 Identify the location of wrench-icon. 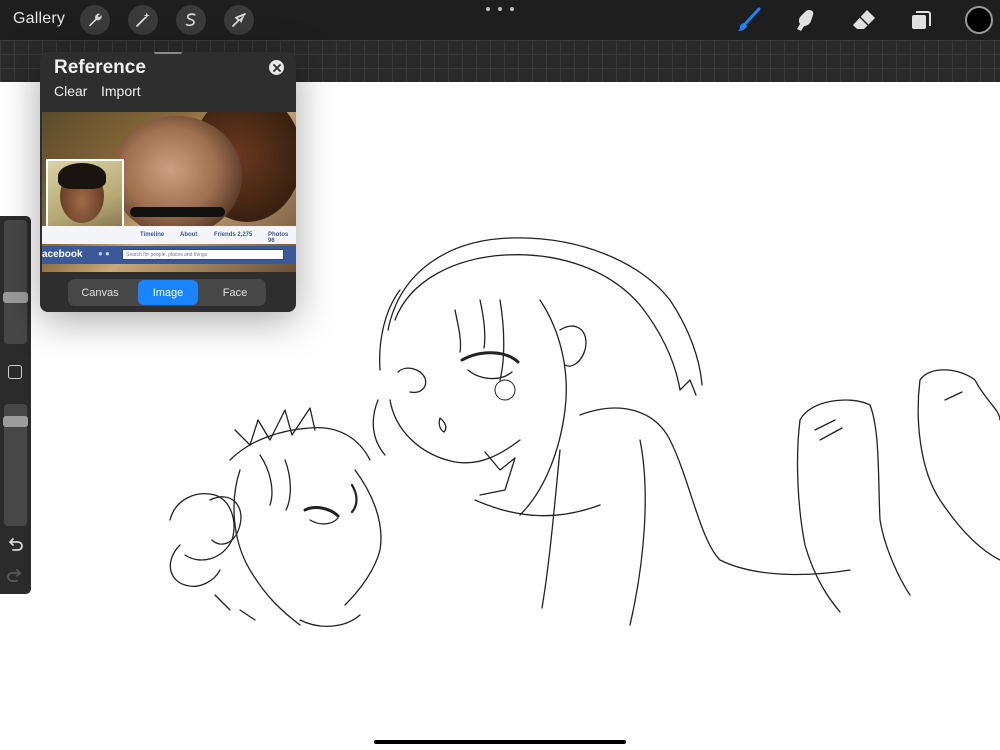
(95, 20).